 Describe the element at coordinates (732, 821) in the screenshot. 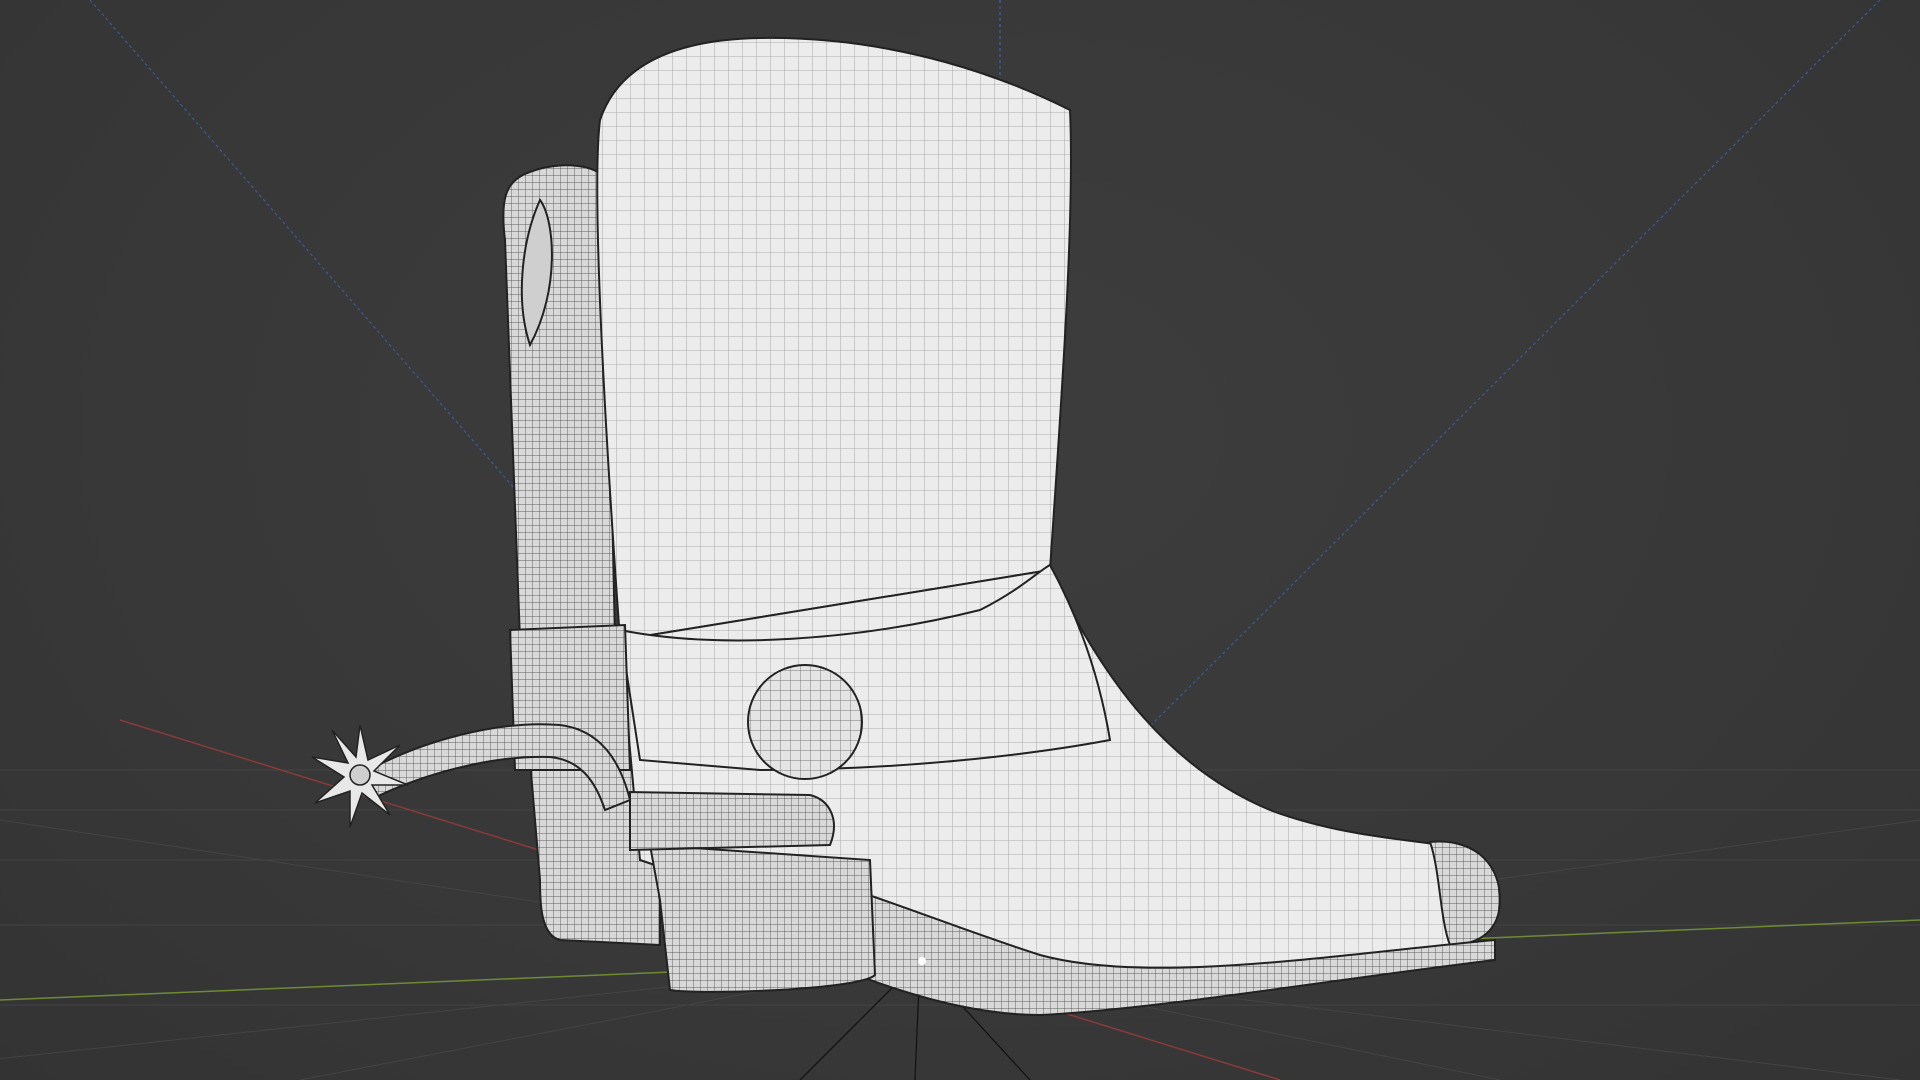

I see `heel-band` at that location.